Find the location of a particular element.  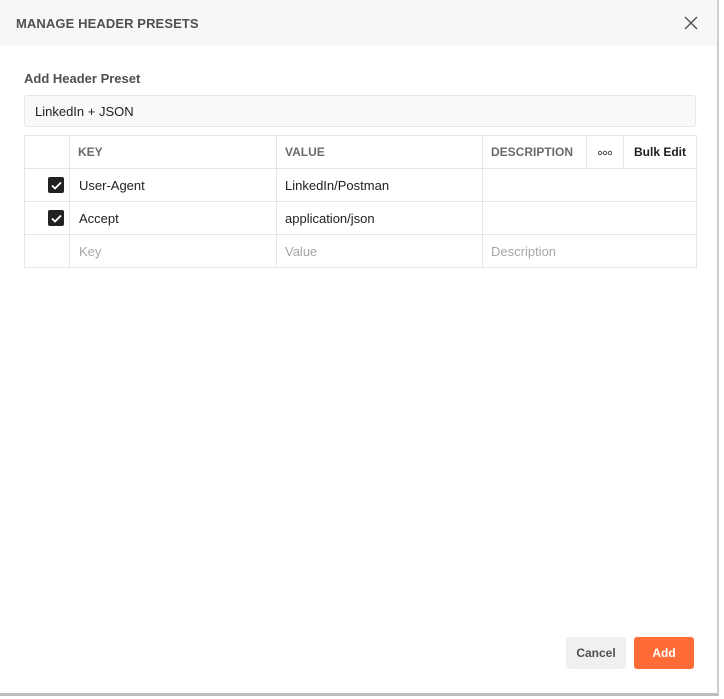

description-column-header: DESCRIPTION is located at coordinates (534, 152).